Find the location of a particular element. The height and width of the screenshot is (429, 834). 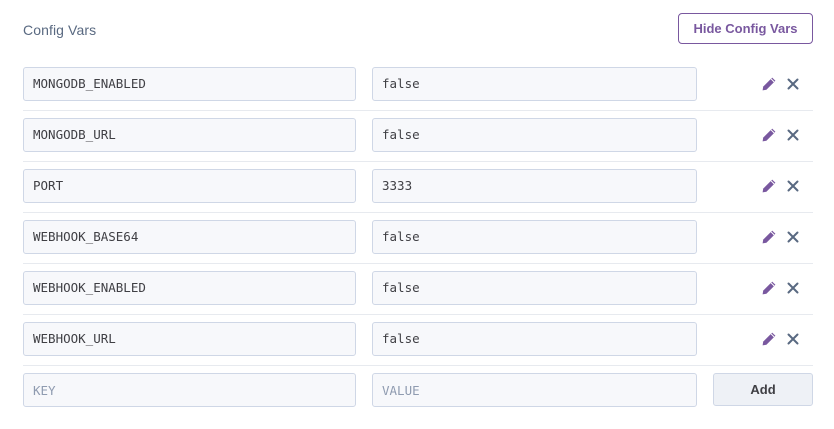

config-var-row: WEBHOOK_ENABLED false is located at coordinates (418, 289).